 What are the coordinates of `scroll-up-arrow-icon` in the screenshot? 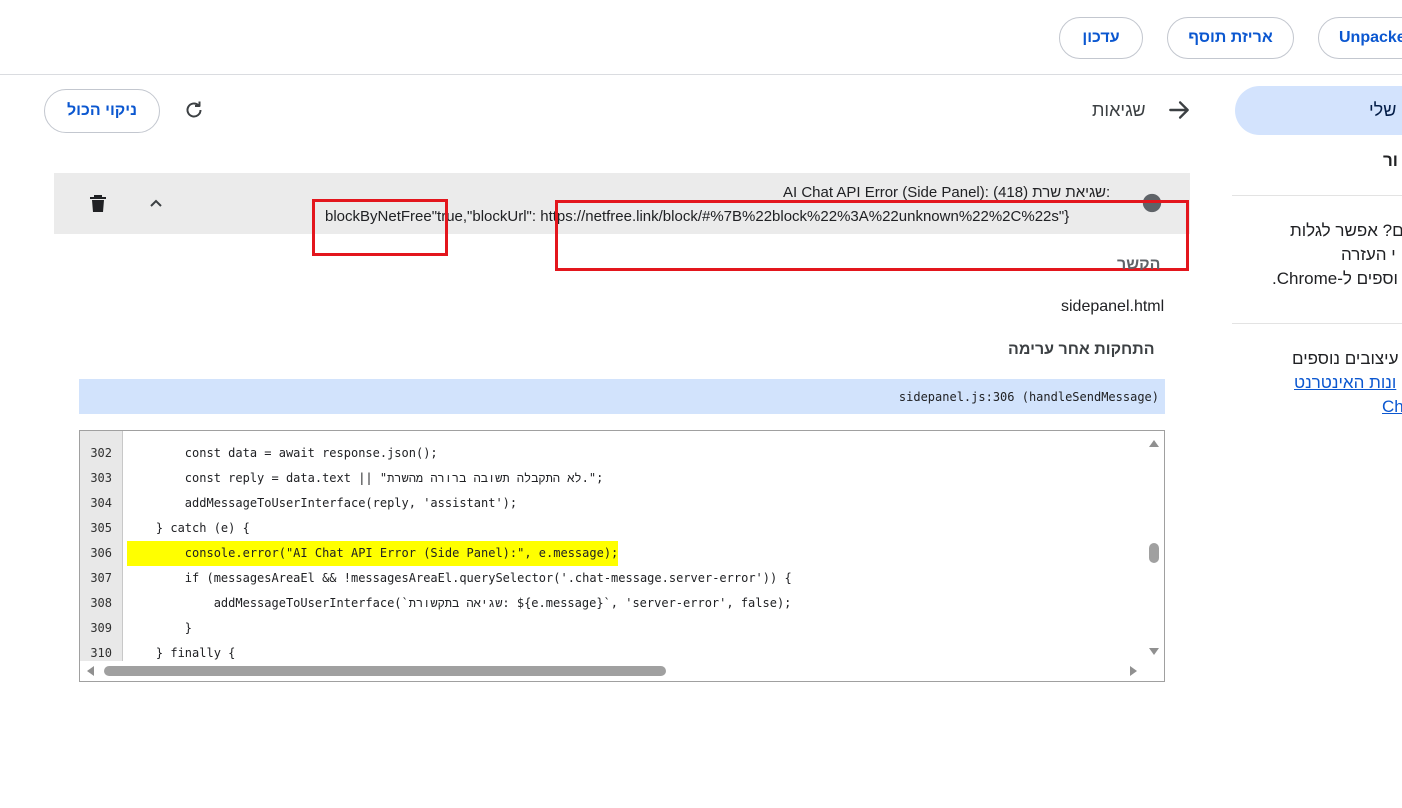 It's located at (1154, 443).